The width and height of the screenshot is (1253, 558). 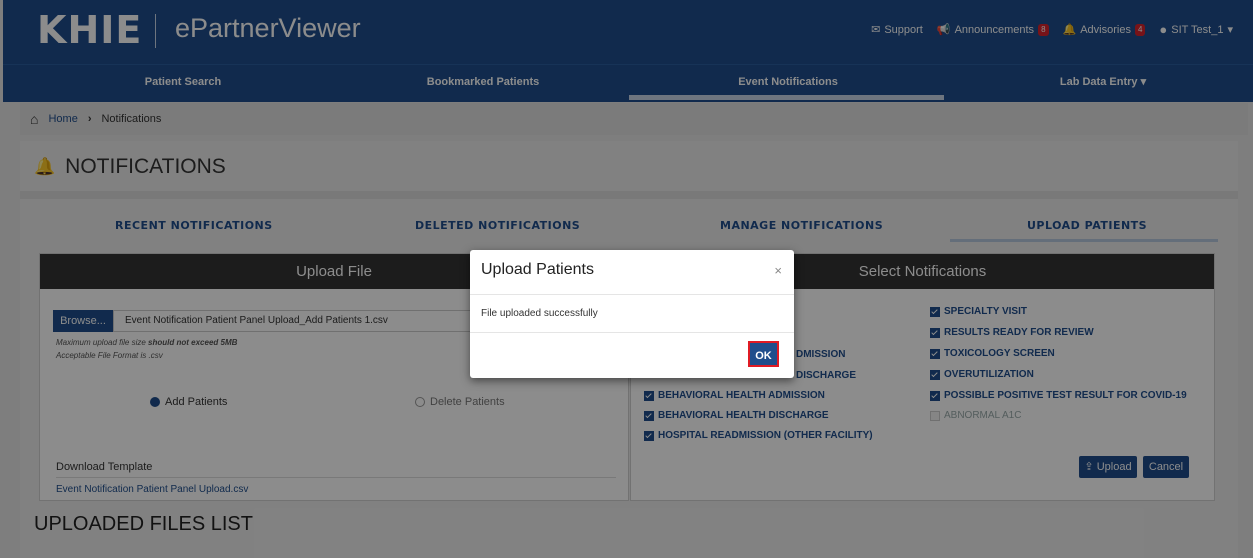 What do you see at coordinates (778, 270) in the screenshot?
I see `close-icon: ×` at bounding box center [778, 270].